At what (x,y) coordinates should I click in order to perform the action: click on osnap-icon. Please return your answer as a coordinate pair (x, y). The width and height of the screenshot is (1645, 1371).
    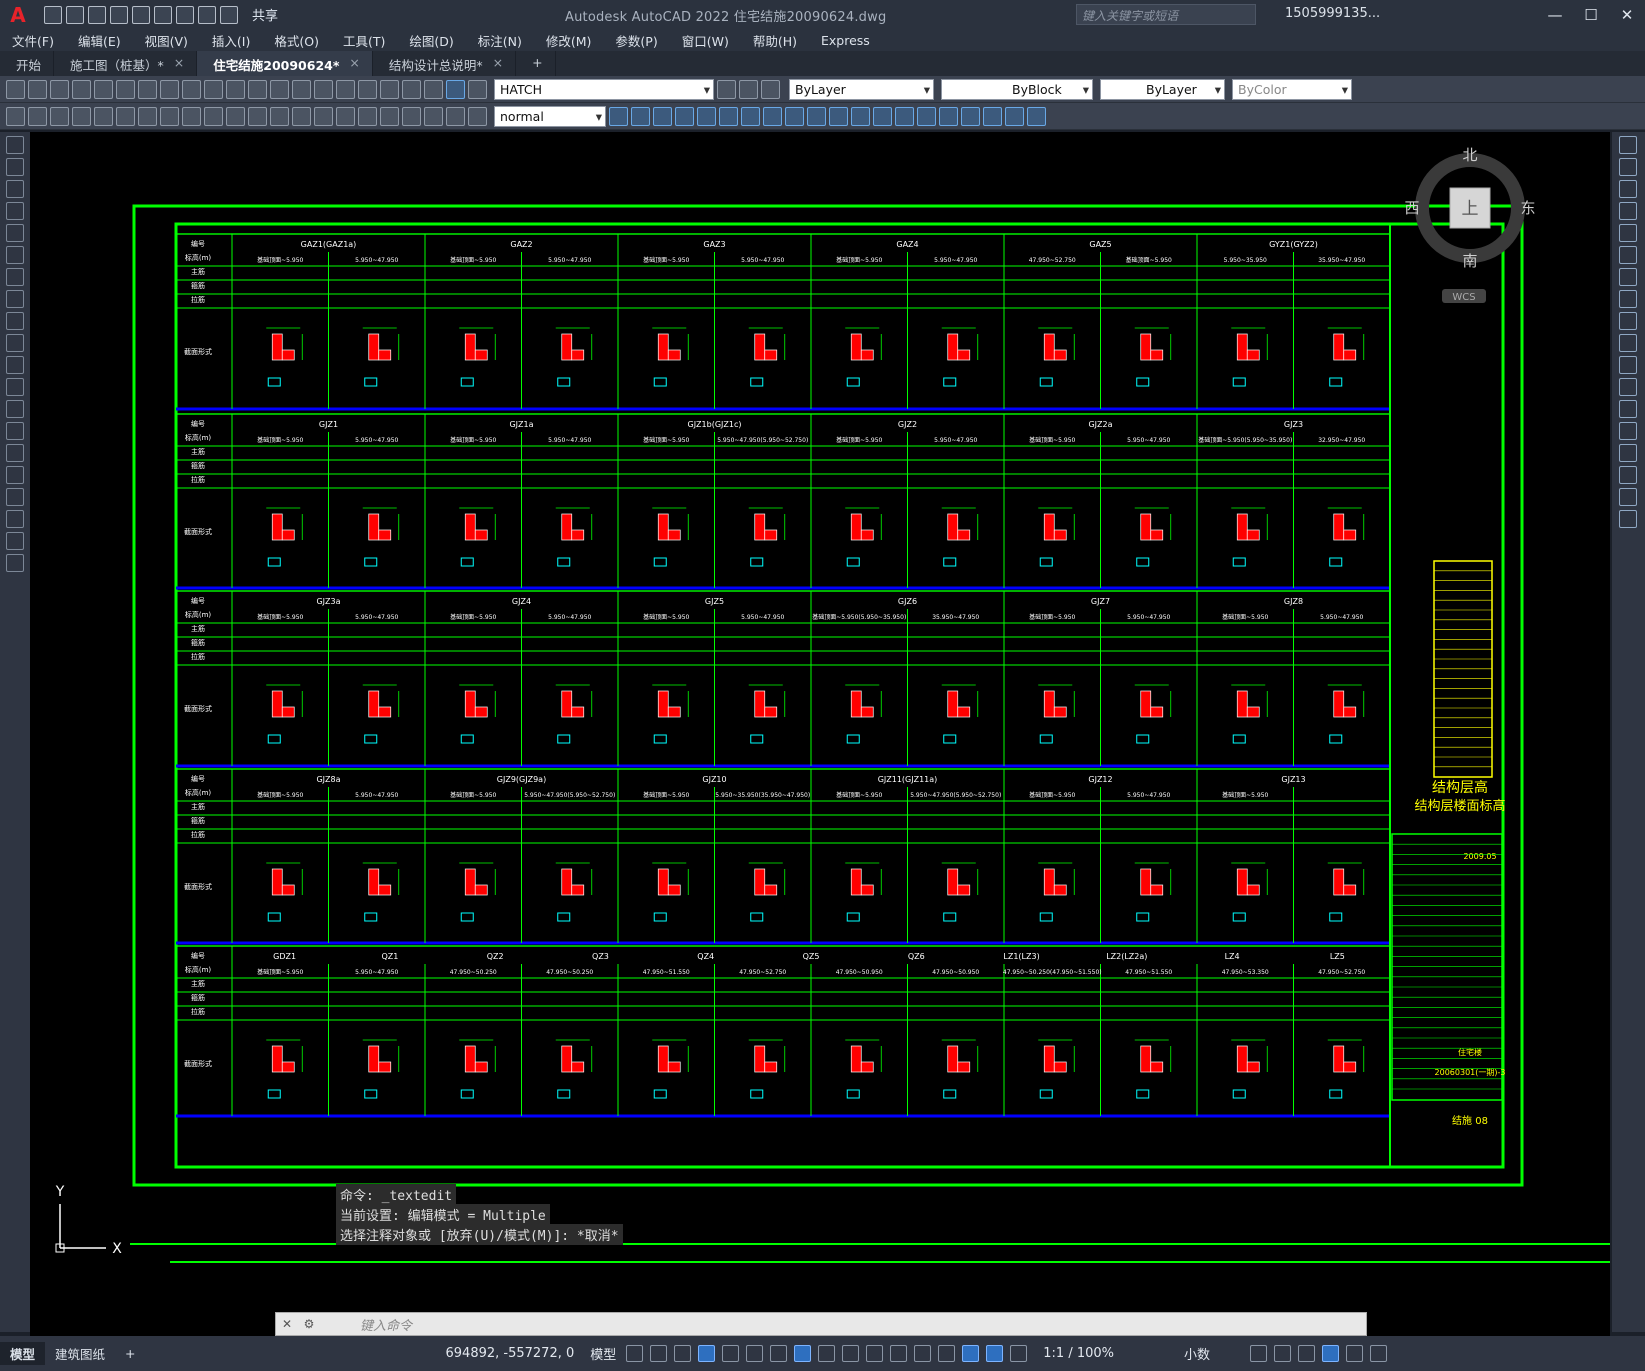
    Looking at the image, I should click on (803, 1353).